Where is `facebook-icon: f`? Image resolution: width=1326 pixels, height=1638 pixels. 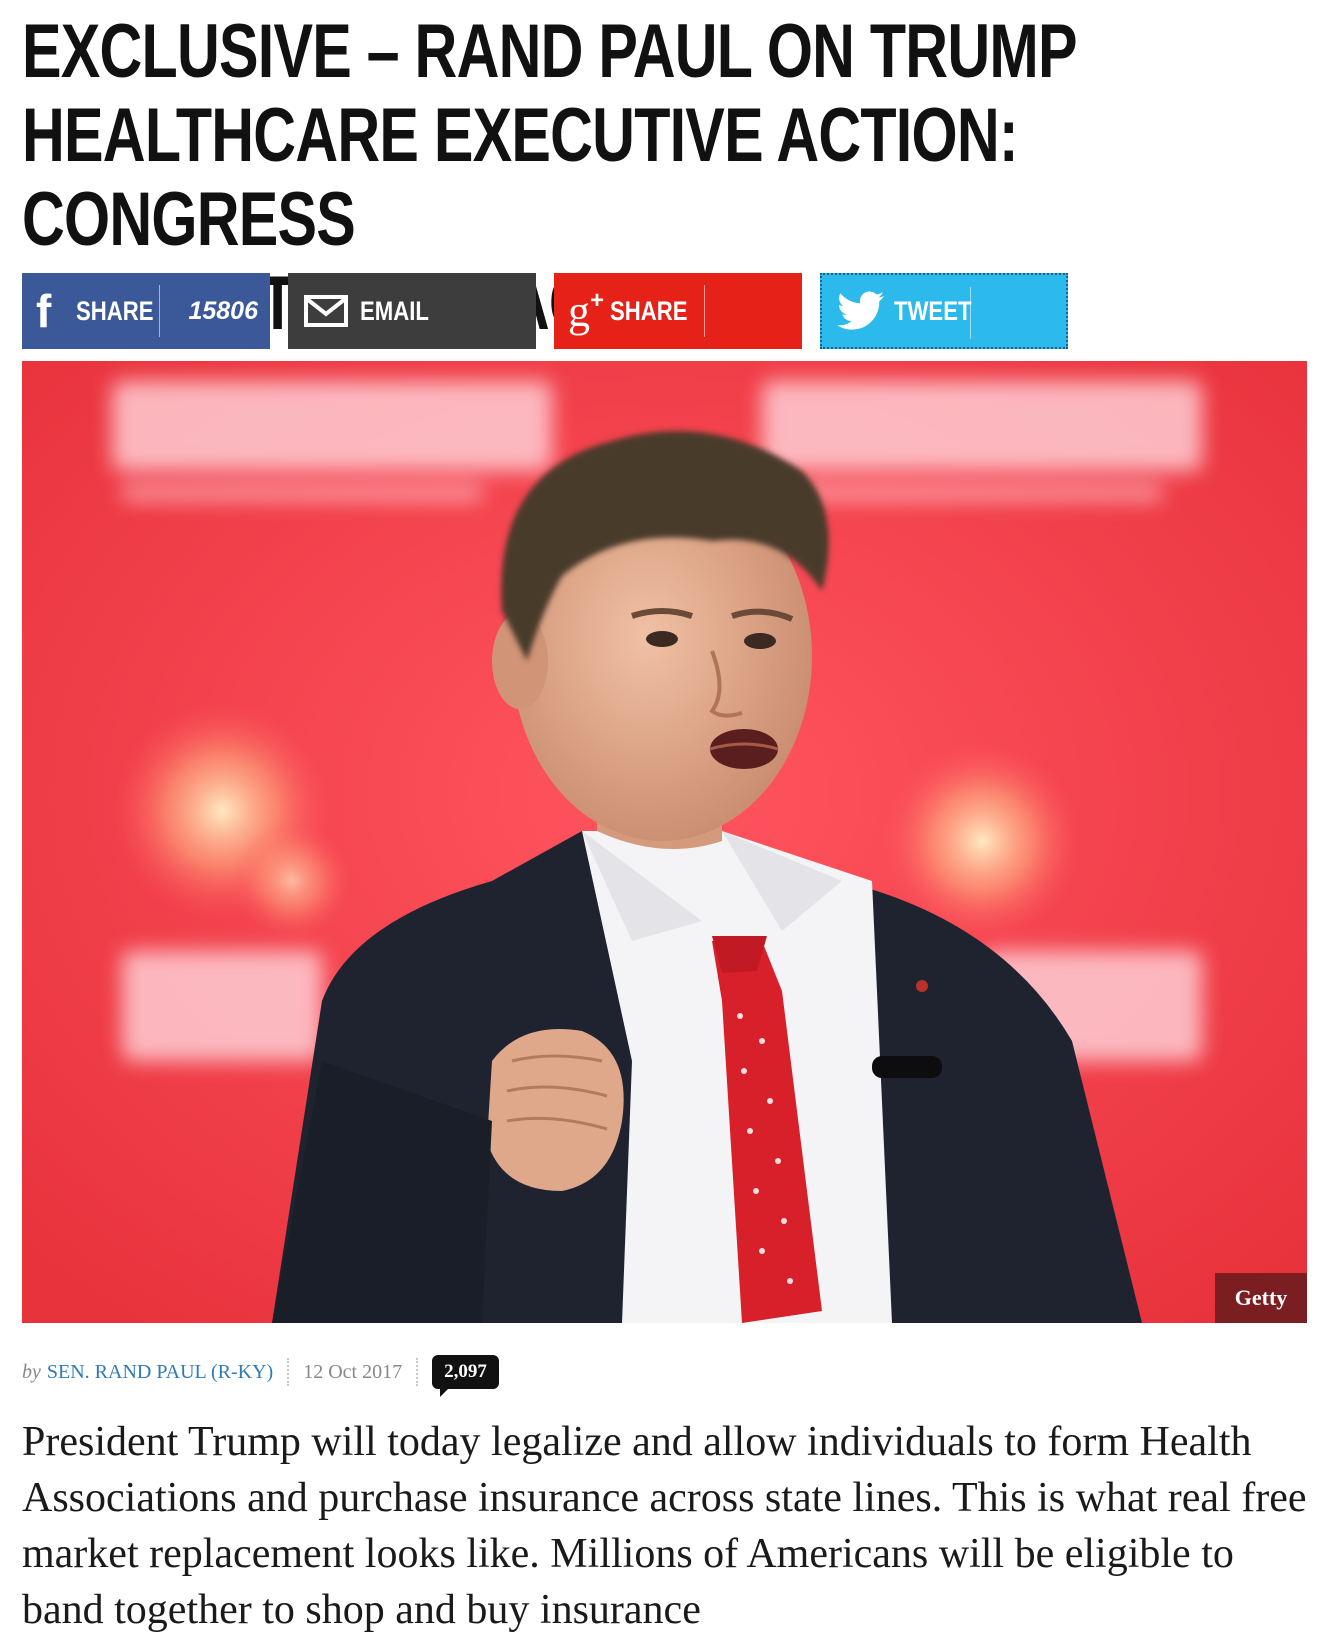
facebook-icon: f is located at coordinates (44, 311).